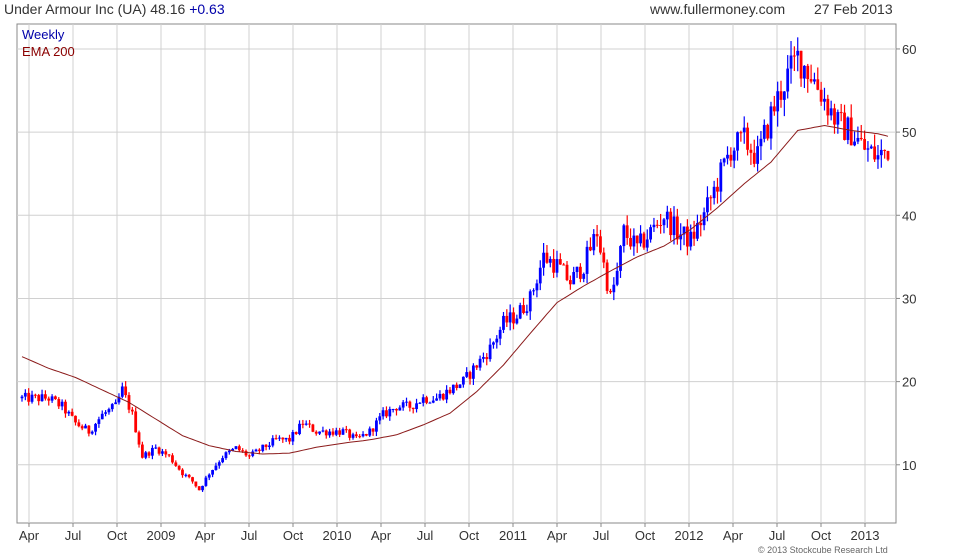 This screenshot has width=980, height=560. What do you see at coordinates (43, 34) in the screenshot?
I see `legend-weekly: Weekly` at bounding box center [43, 34].